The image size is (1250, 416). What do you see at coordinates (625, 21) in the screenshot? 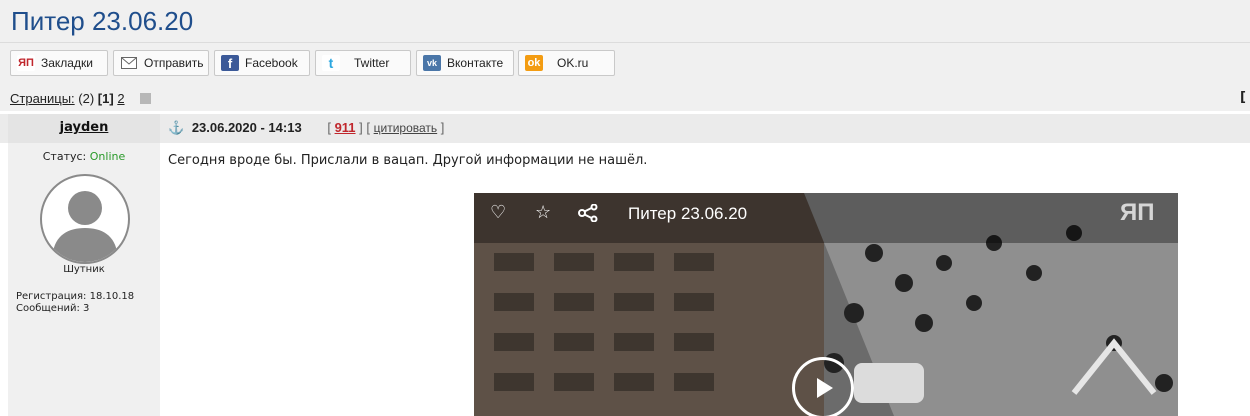
I see `title-bar: Питер 23.06.20` at bounding box center [625, 21].